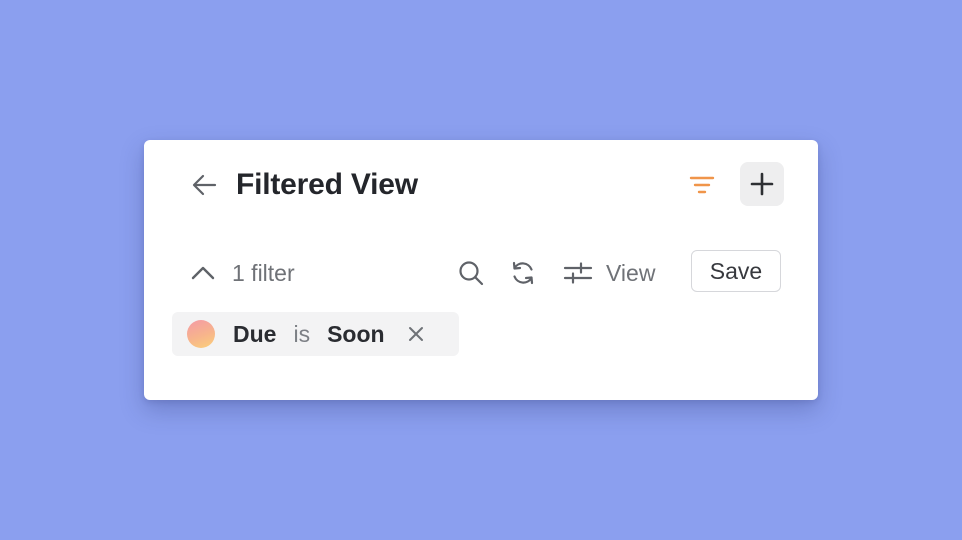 Image resolution: width=962 pixels, height=540 pixels. What do you see at coordinates (255, 333) in the screenshot?
I see `filter-field: Due` at bounding box center [255, 333].